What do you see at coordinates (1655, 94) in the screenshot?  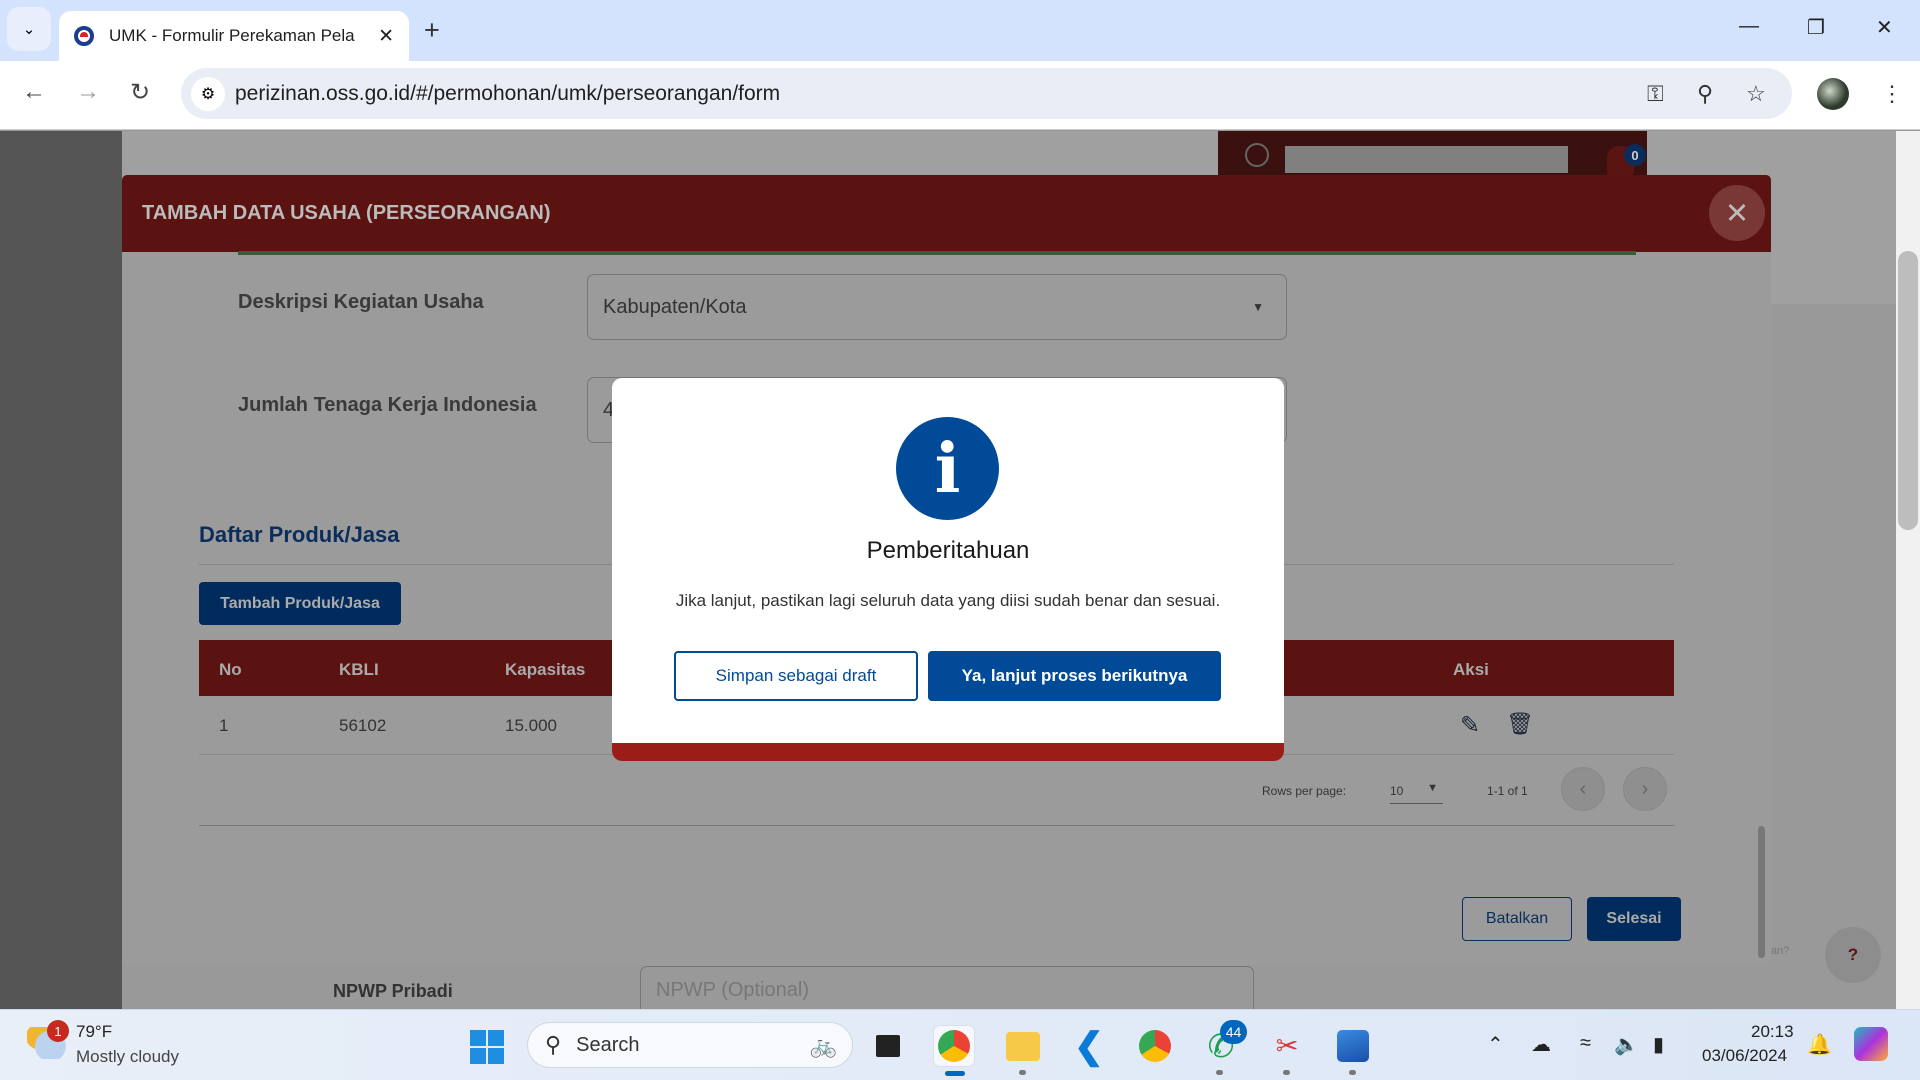 I see `password-key-icon: ⚿` at bounding box center [1655, 94].